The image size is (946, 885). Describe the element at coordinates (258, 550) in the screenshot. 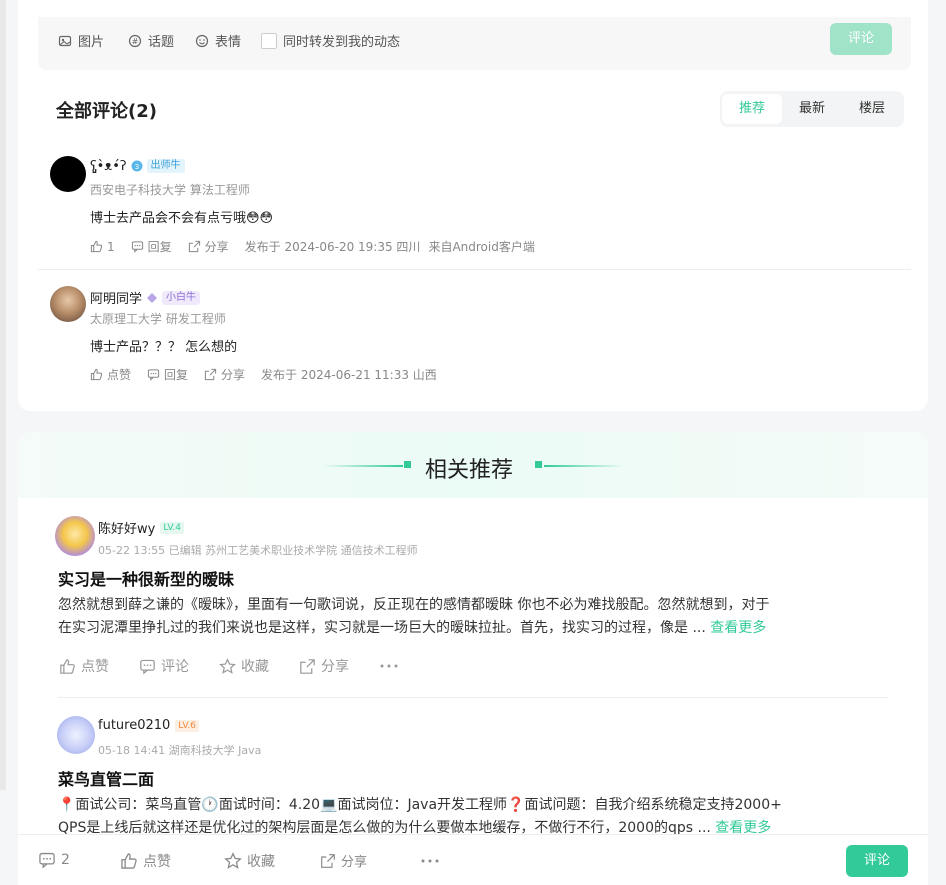

I see `post-meta: 05-22 13:55 已编辑 苏州工艺美术职业技术学院 通信技术工程师` at that location.